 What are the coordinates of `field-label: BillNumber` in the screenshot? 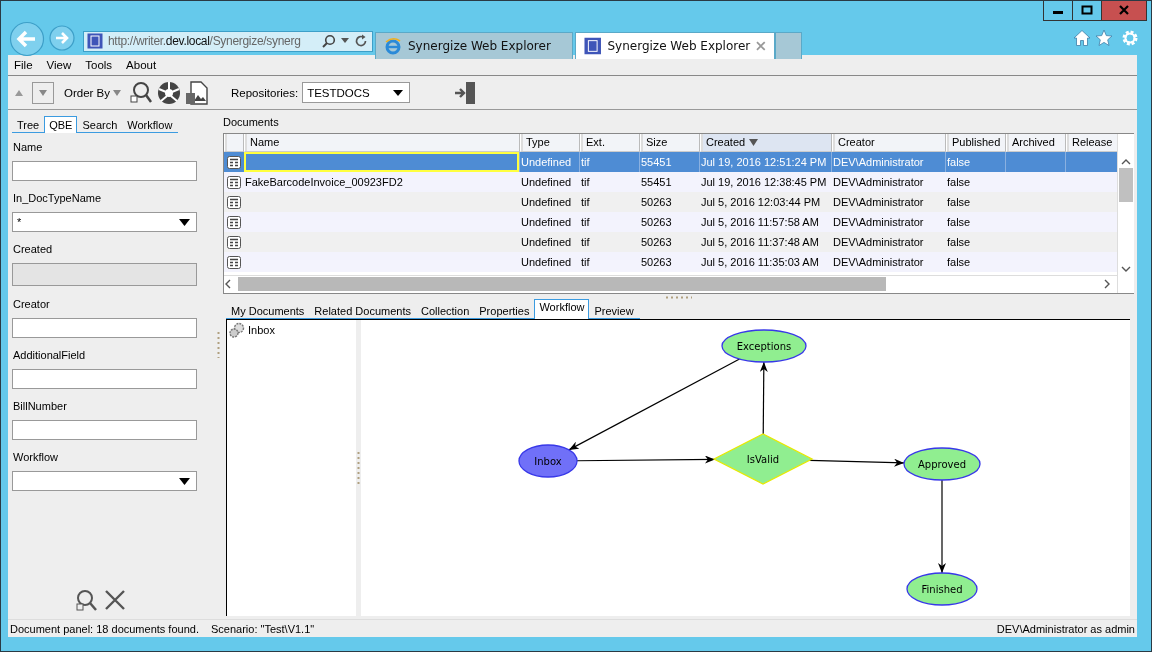 It's located at (40, 407).